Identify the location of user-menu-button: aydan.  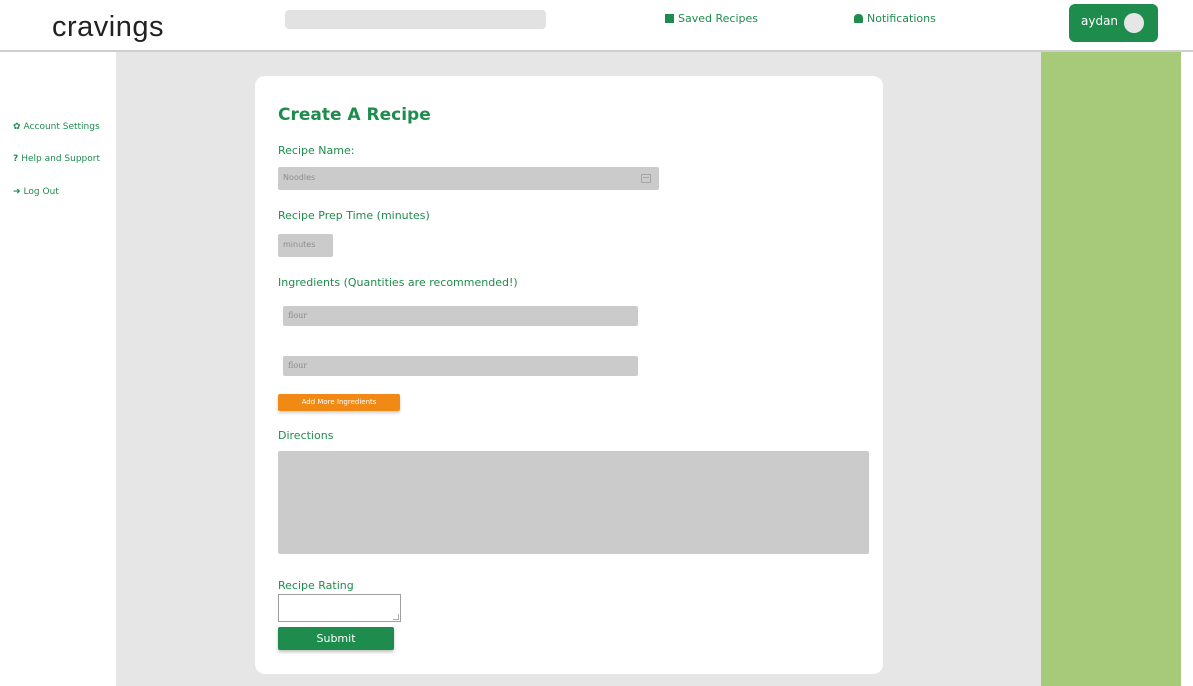
(1113, 23).